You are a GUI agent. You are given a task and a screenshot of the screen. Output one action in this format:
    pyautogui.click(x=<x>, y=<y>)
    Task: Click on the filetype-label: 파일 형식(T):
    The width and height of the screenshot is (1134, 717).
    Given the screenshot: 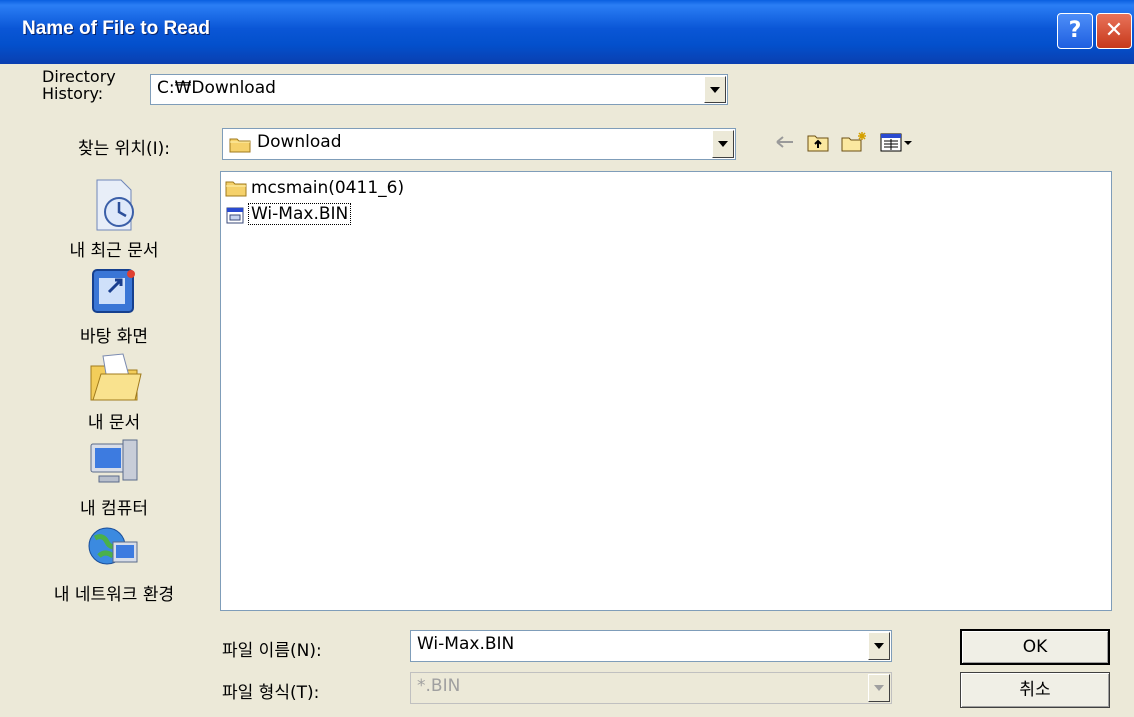 What is the action you would take?
    pyautogui.click(x=271, y=693)
    